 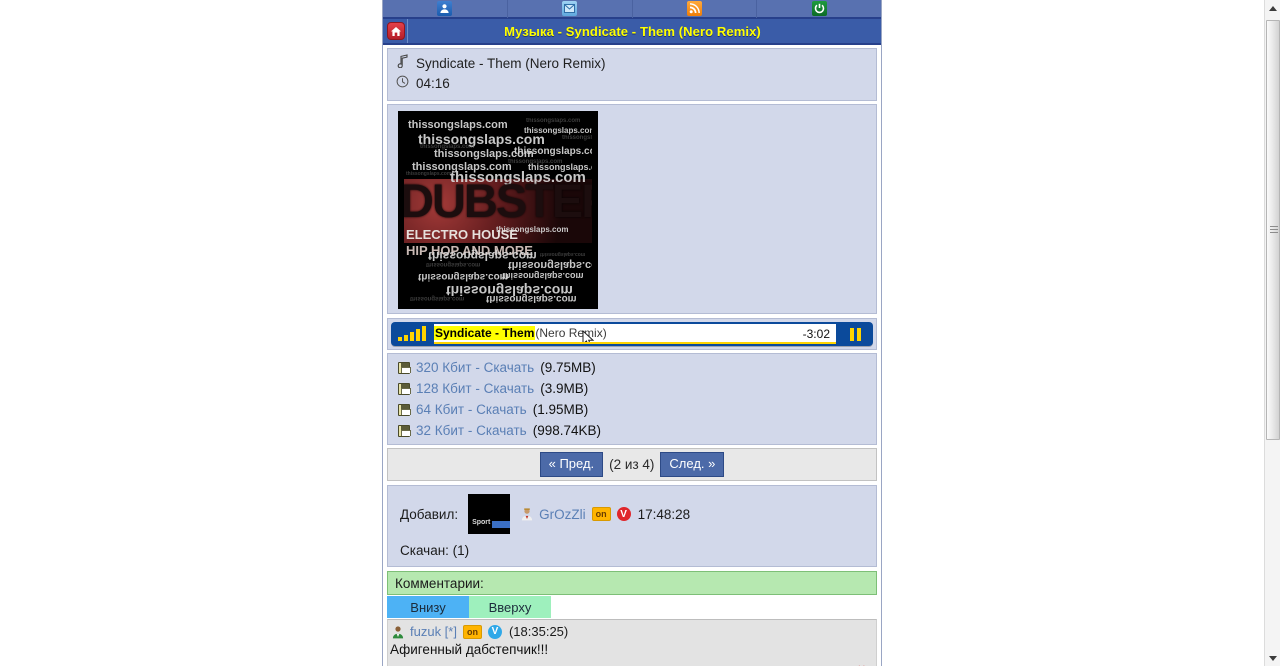 What do you see at coordinates (402, 83) in the screenshot?
I see `clock-icon` at bounding box center [402, 83].